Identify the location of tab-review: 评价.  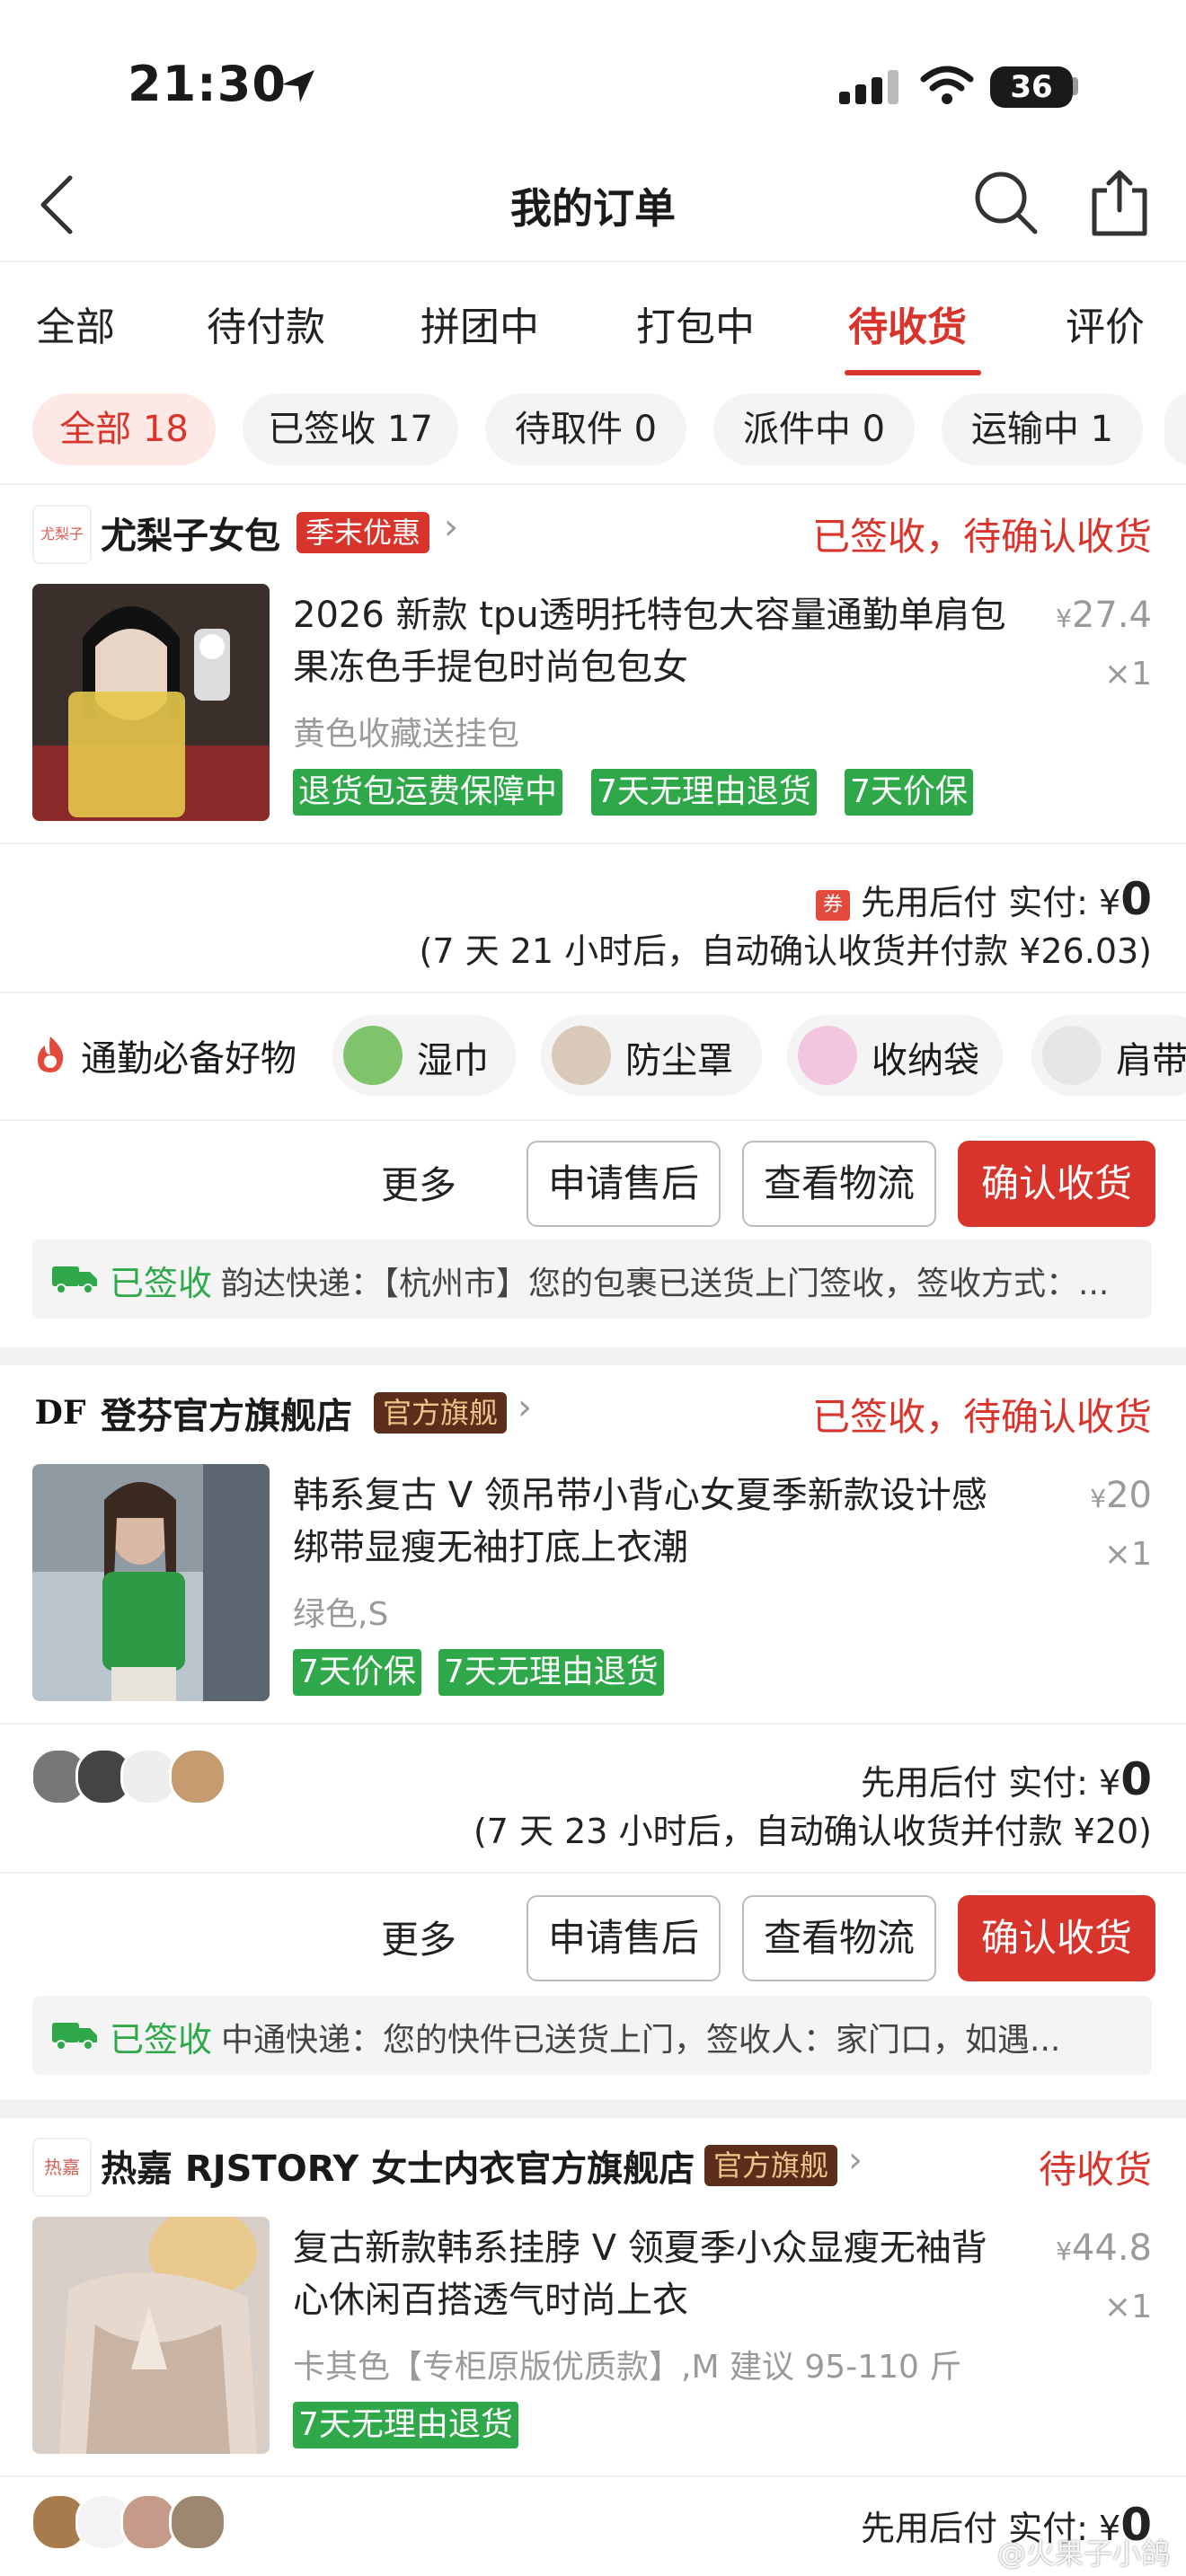
(1105, 323).